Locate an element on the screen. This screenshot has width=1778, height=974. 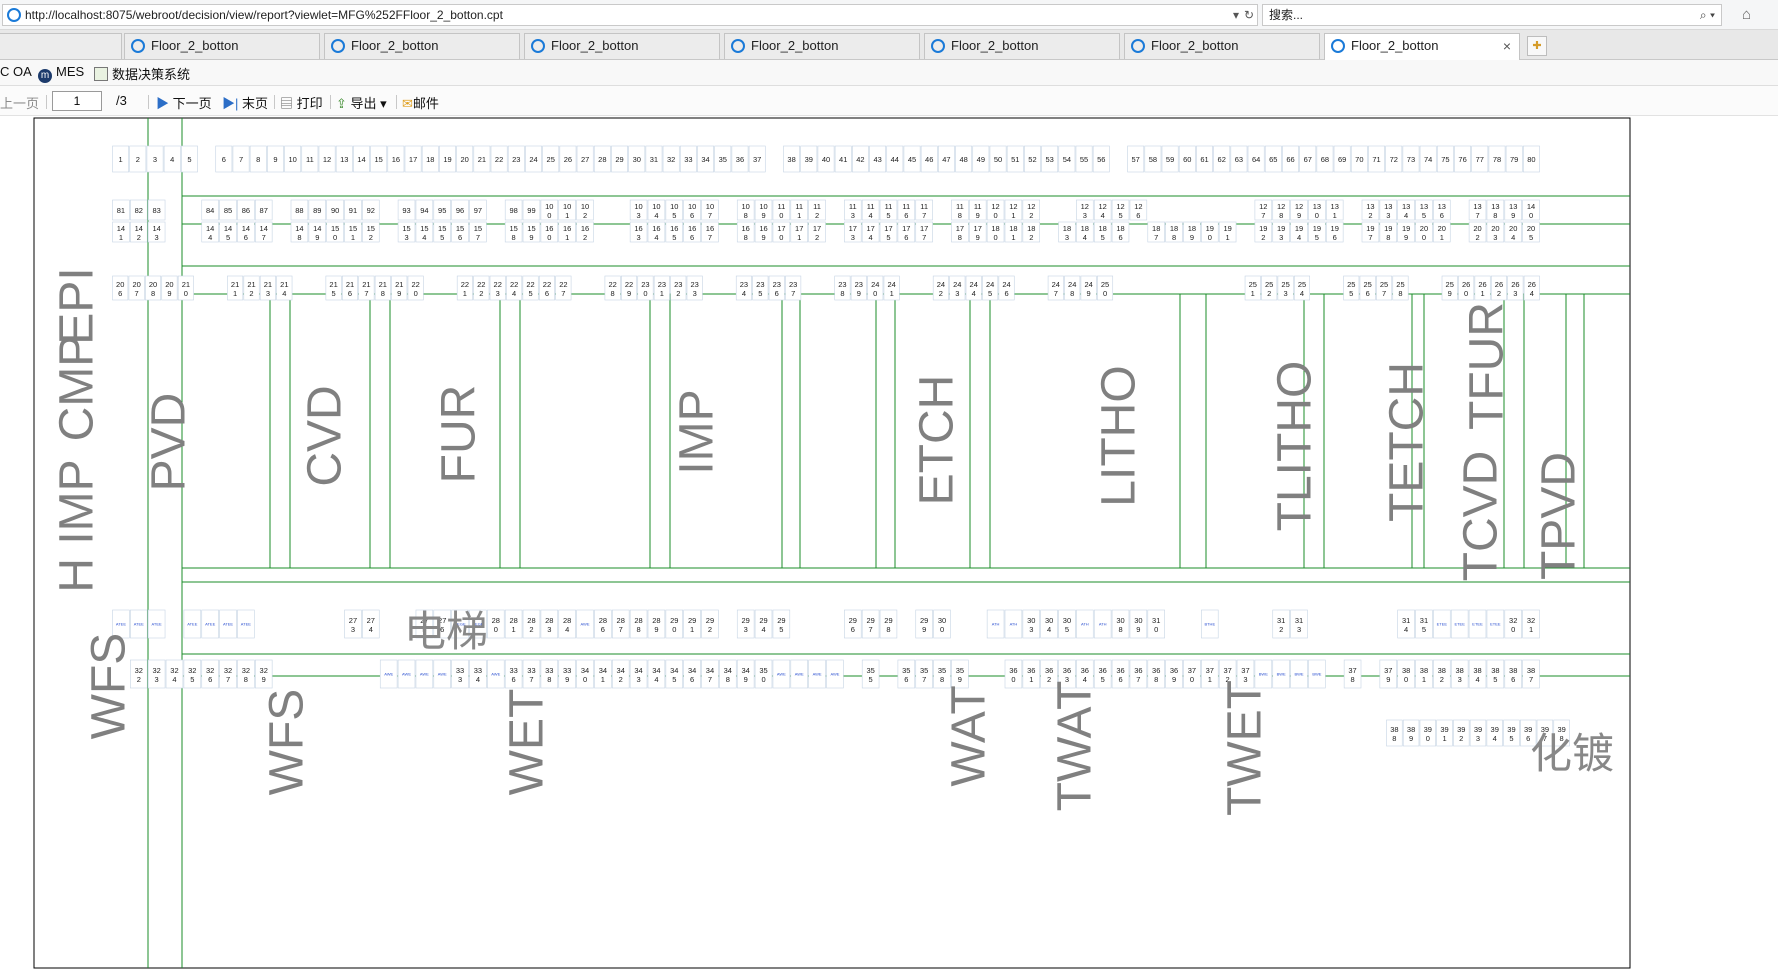
fav-decision-label: 数据决策系统 is located at coordinates (151, 74).